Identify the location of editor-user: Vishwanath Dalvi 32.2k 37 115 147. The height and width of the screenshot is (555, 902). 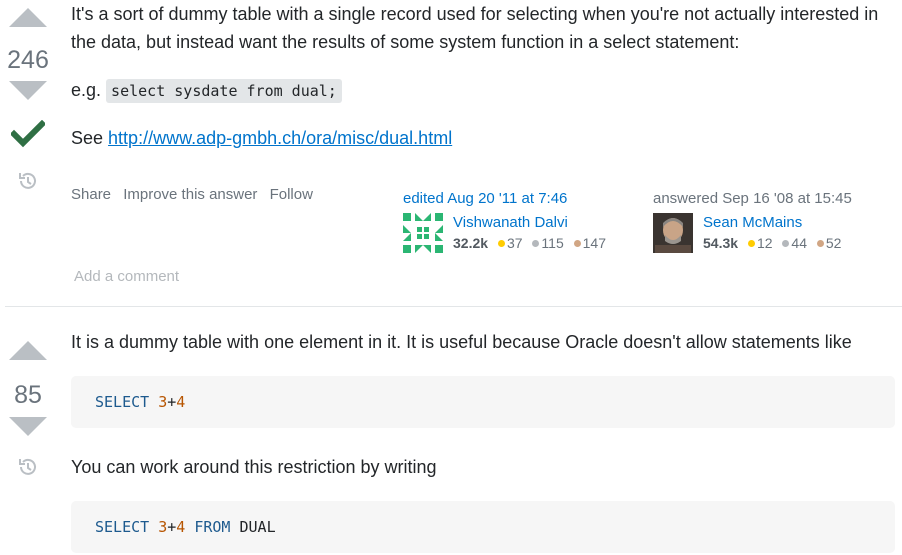
(507, 233).